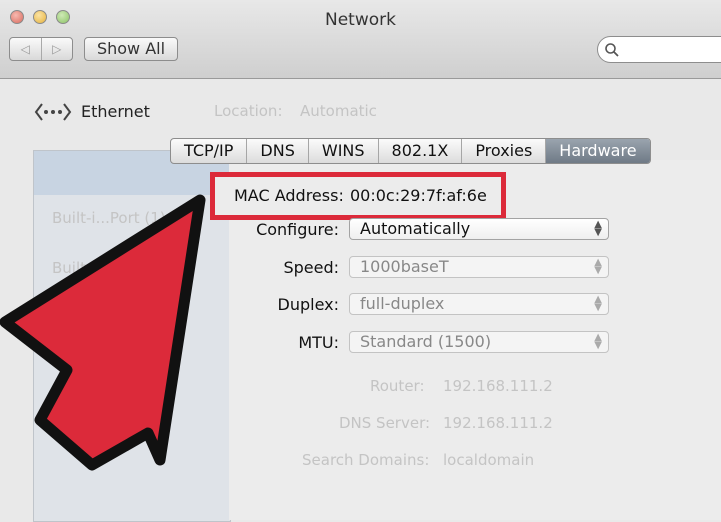 This screenshot has width=721, height=522. What do you see at coordinates (479, 267) in the screenshot?
I see `speed-select: 1000baseT ▲ ▼` at bounding box center [479, 267].